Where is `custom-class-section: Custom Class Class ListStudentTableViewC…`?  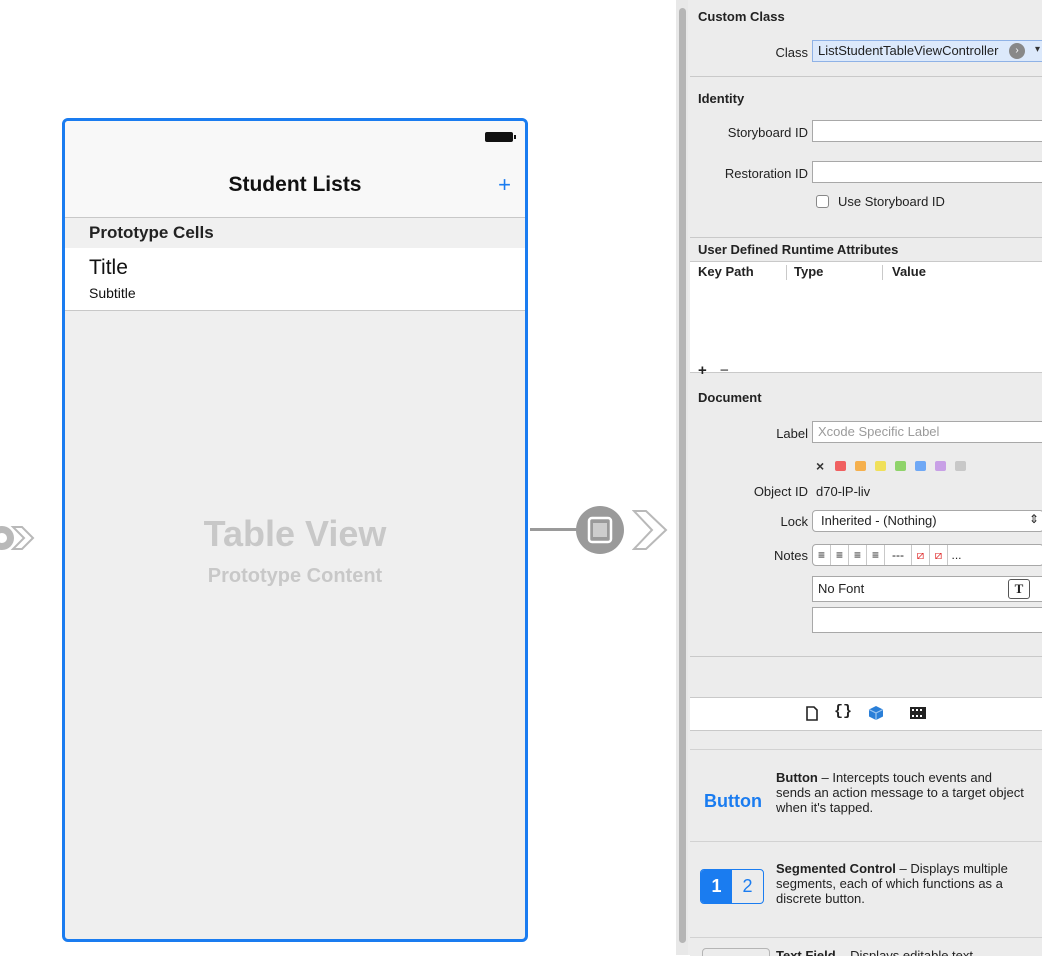 custom-class-section: Custom Class Class ListStudentTableViewC… is located at coordinates (866, 38).